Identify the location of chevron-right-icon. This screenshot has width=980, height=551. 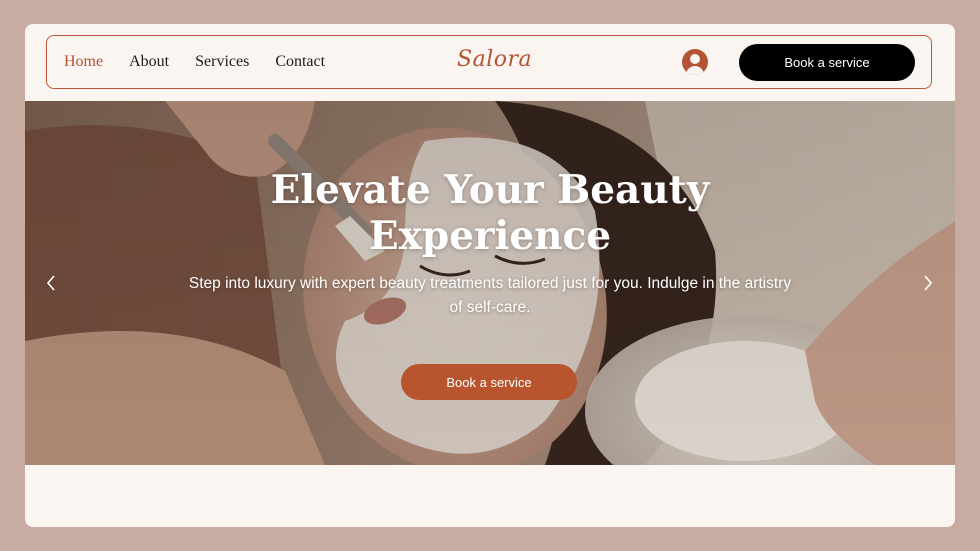
(928, 283).